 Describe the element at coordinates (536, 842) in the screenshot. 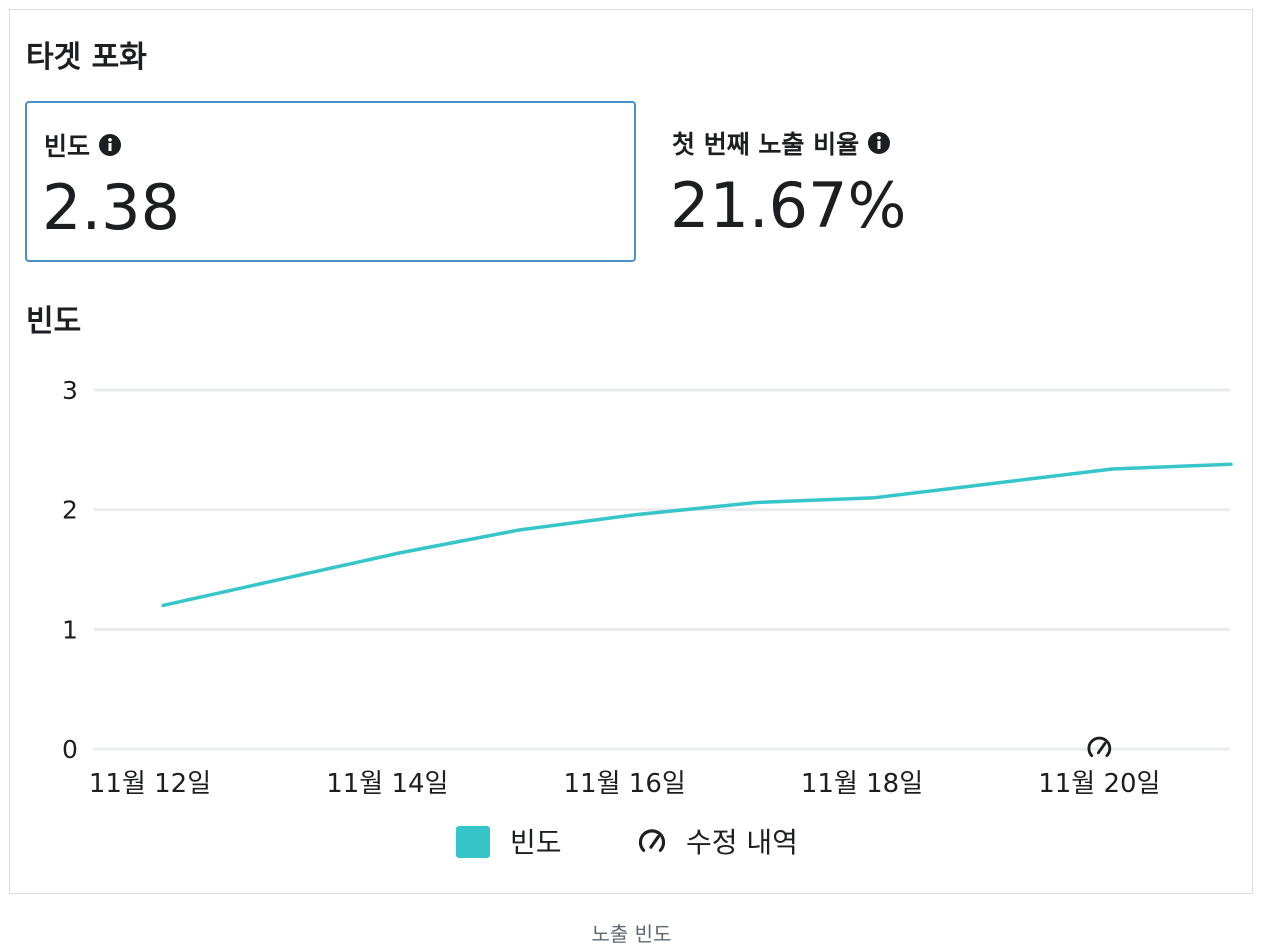

I see `legend-label: 빈도` at that location.